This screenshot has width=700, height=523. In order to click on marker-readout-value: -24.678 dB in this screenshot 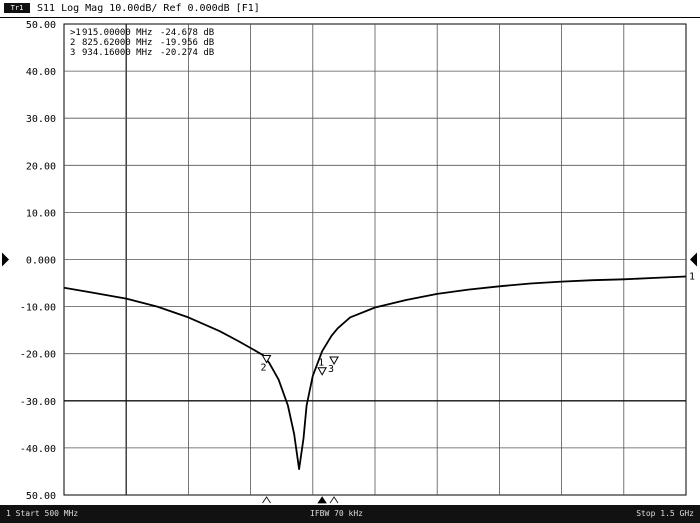, I will do `click(187, 33)`.